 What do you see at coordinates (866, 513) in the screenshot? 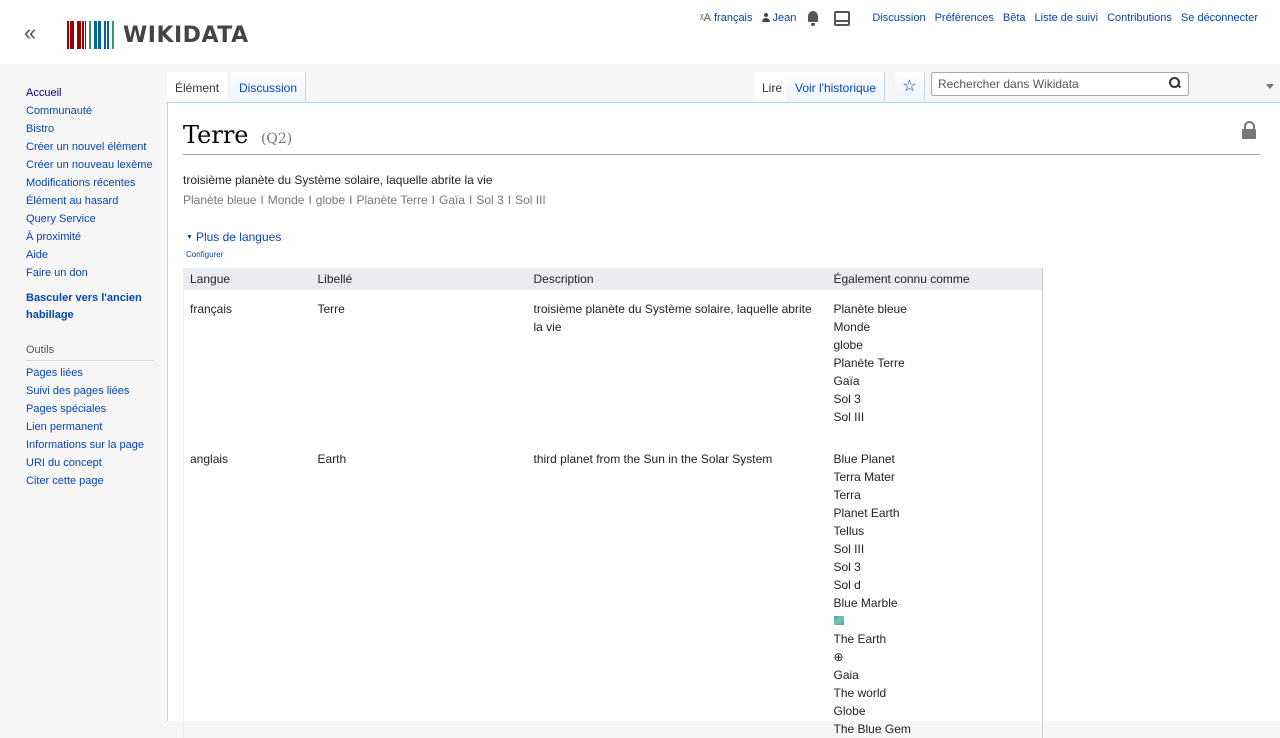
I see `alias-item: Planet Earth` at bounding box center [866, 513].